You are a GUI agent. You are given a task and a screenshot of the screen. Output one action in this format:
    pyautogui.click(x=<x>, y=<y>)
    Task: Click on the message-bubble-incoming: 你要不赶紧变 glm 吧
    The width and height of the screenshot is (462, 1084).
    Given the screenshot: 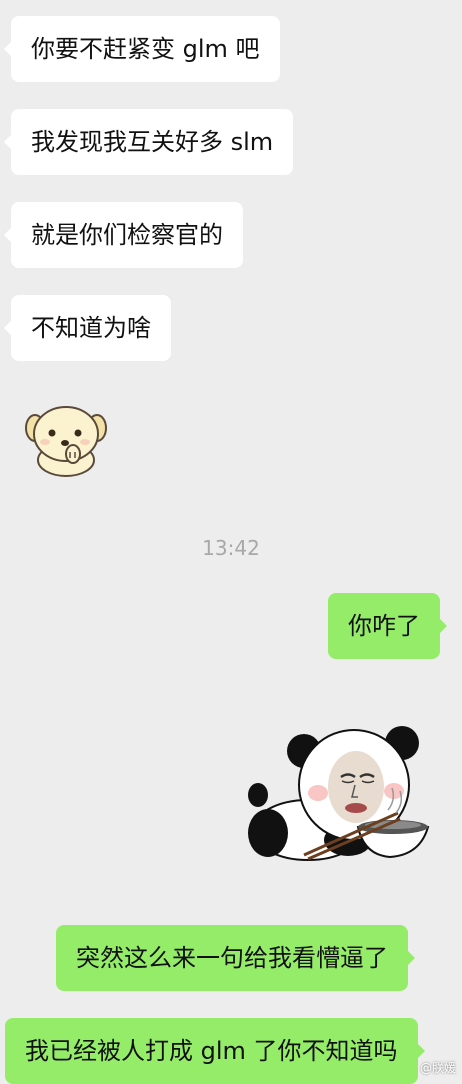 What is the action you would take?
    pyautogui.click(x=142, y=49)
    